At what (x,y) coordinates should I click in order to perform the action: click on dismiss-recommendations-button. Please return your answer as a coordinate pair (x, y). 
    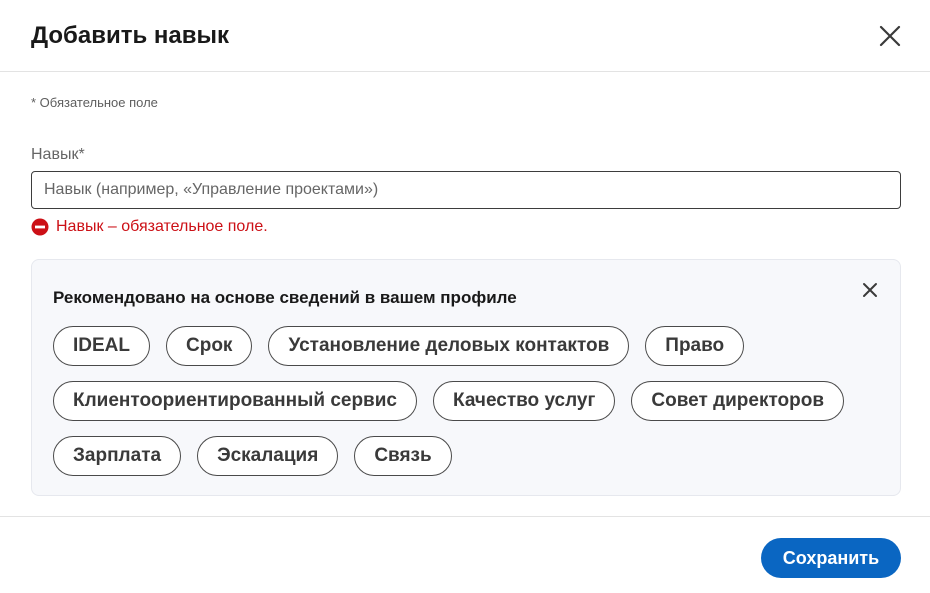
    Looking at the image, I should click on (870, 290).